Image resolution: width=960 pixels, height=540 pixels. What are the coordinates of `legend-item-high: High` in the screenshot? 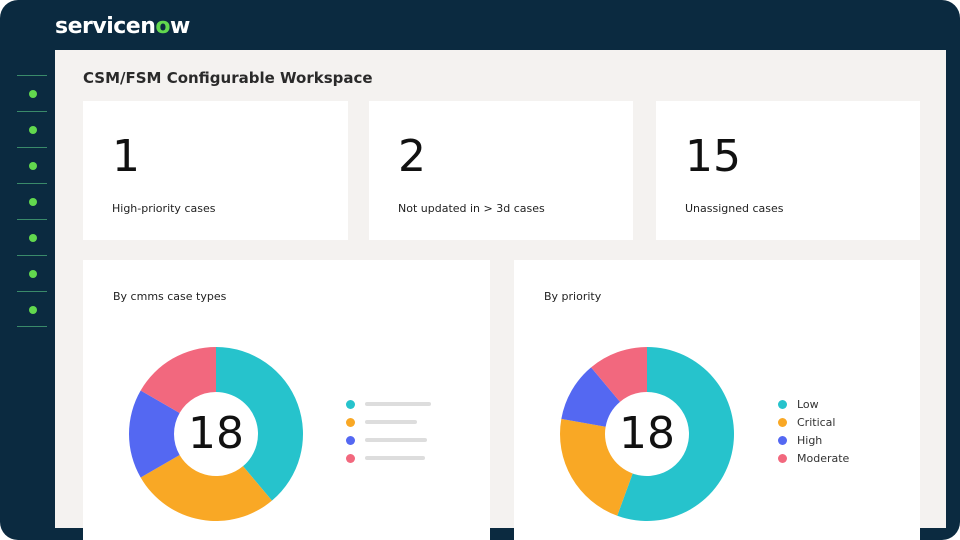 It's located at (813, 440).